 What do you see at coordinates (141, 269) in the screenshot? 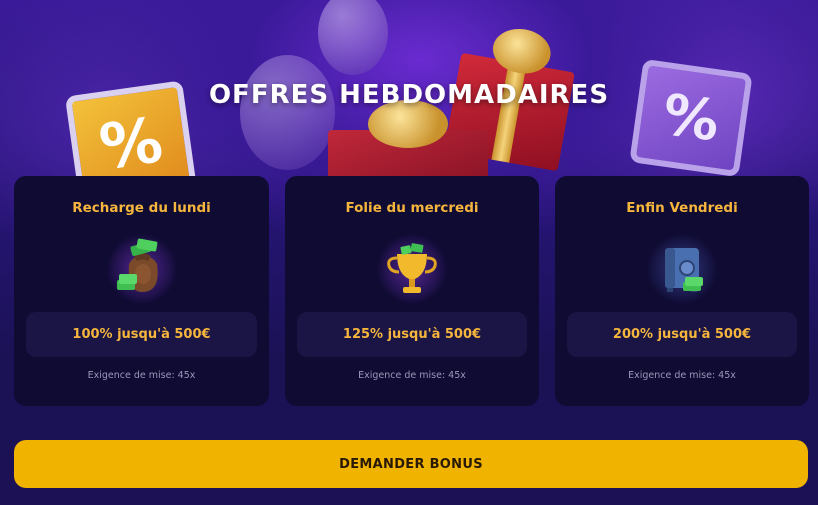
I see `money-bag-icon` at bounding box center [141, 269].